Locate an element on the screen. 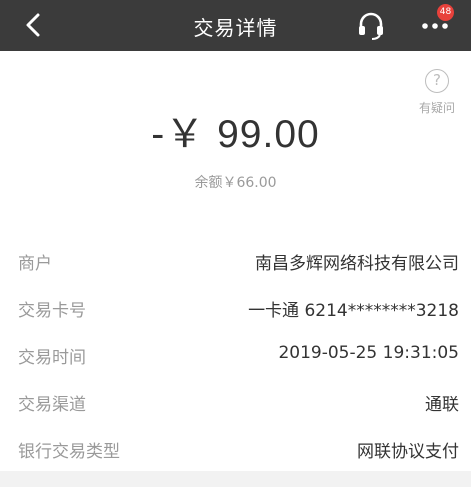  bottom-spacer is located at coordinates (235, 479).